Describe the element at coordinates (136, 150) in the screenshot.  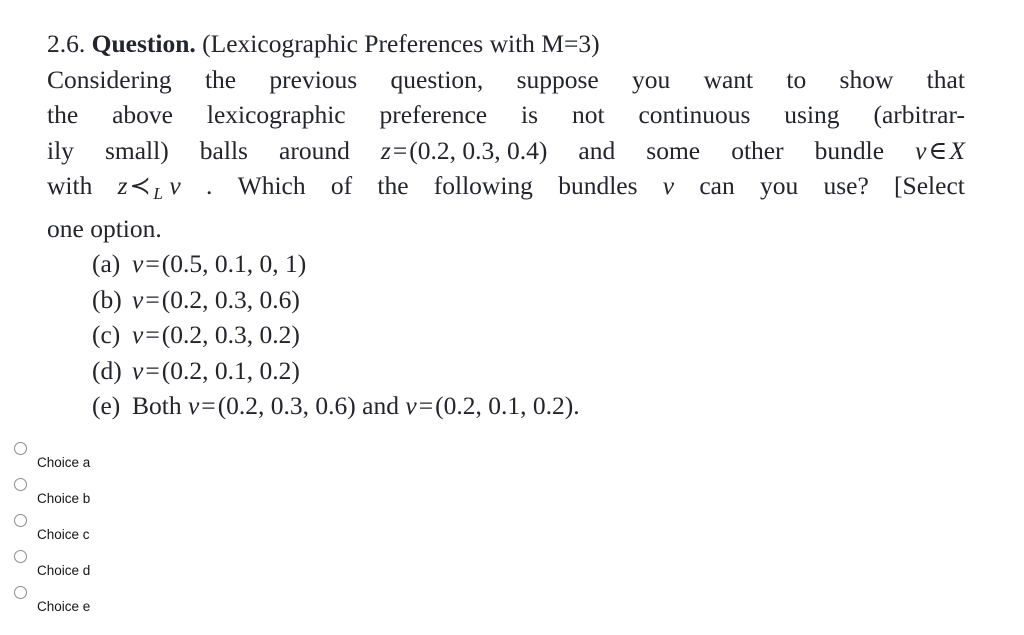
I see `word: small)` at that location.